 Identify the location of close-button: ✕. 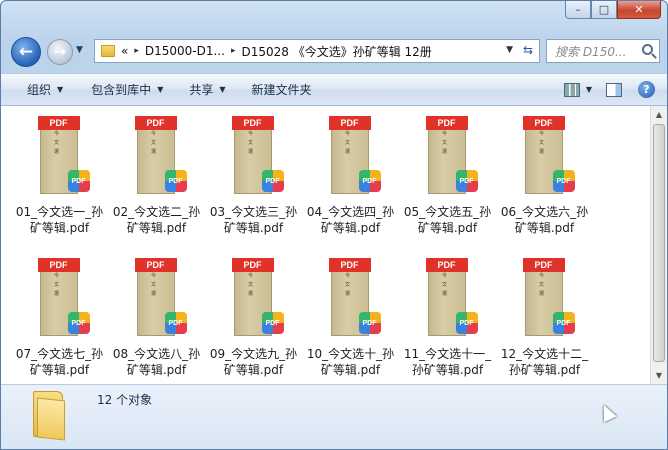
(639, 10).